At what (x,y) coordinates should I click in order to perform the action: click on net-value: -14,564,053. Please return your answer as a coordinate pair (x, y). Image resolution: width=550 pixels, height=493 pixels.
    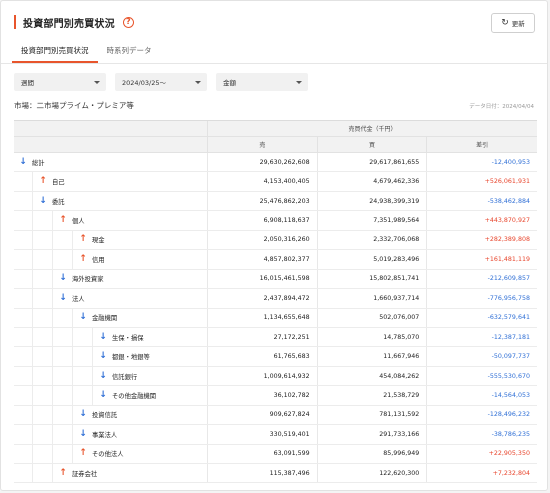
    Looking at the image, I should click on (510, 395).